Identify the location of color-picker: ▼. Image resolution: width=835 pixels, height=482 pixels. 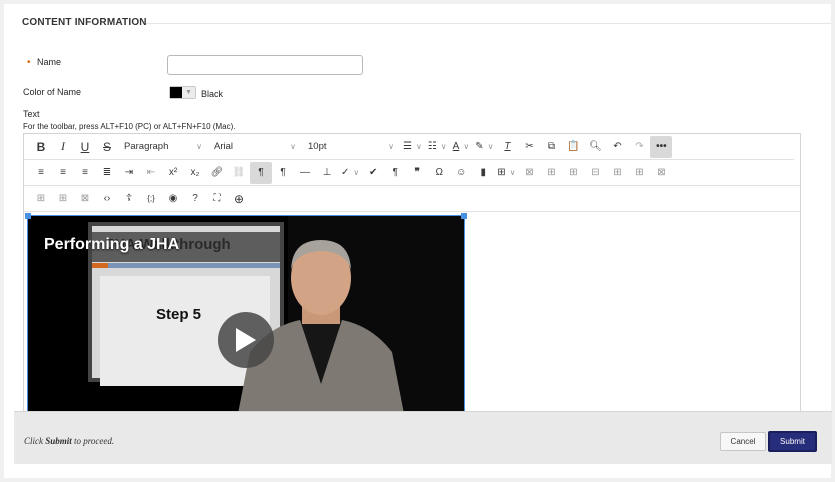
(182, 92).